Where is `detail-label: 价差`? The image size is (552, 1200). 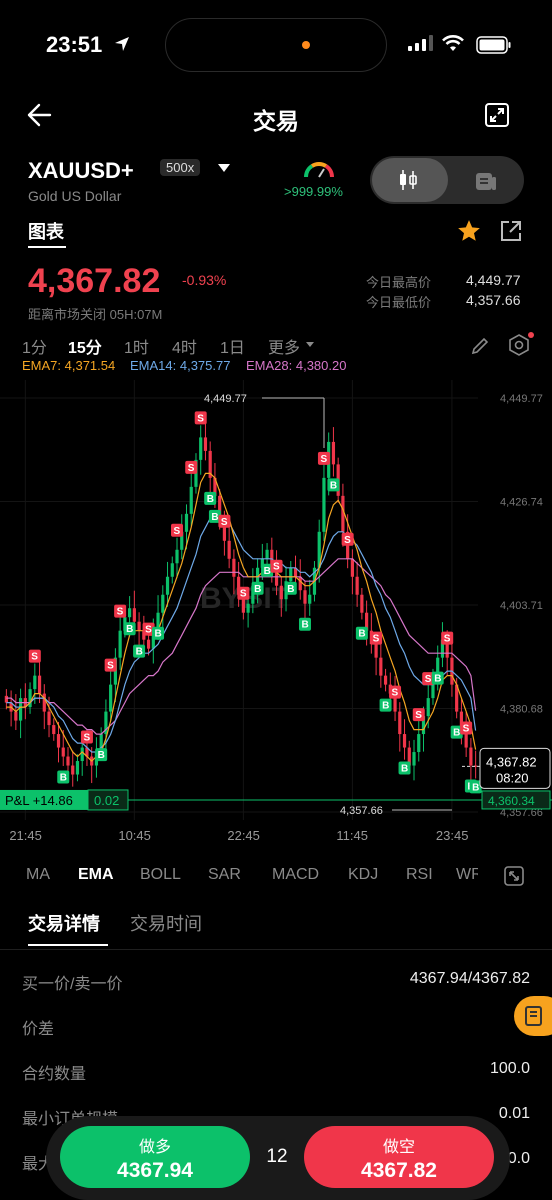 detail-label: 价差 is located at coordinates (38, 1029).